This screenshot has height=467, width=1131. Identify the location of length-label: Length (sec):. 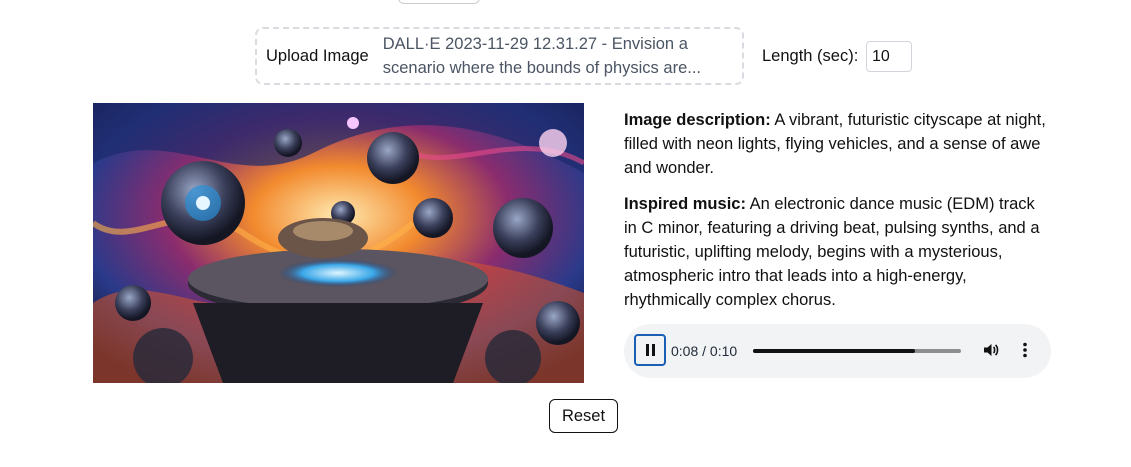
(810, 56).